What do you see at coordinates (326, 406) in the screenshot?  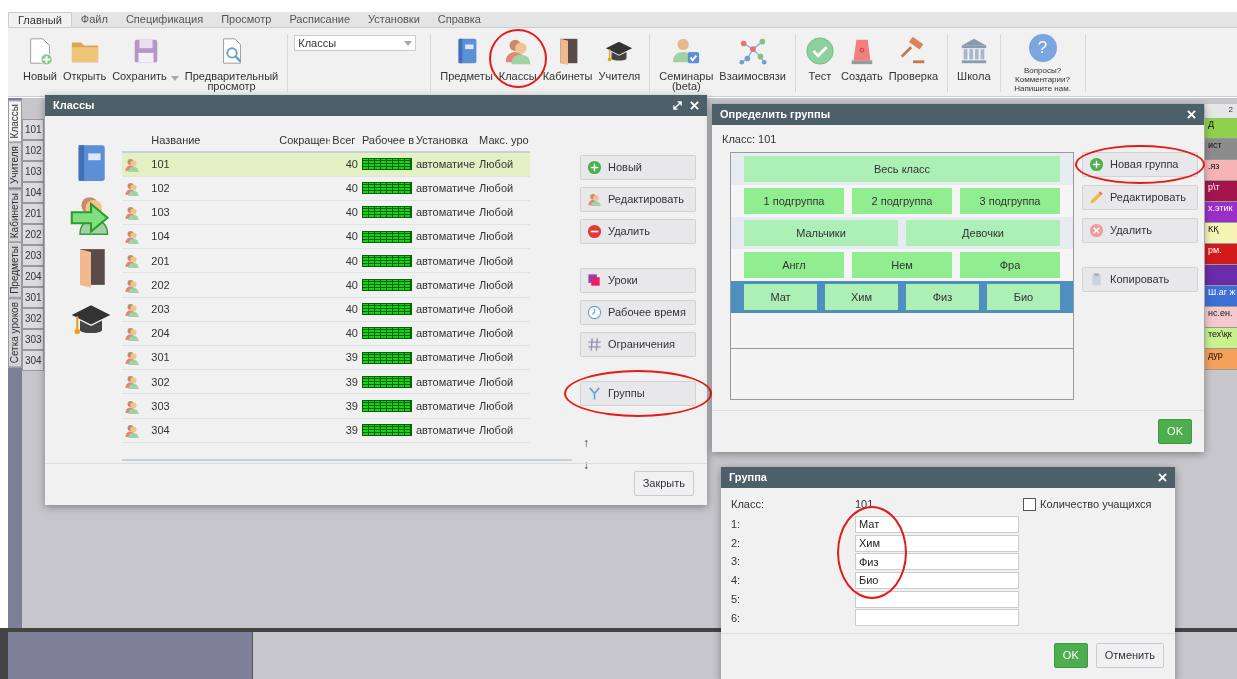 I see `table-row: 303 39 автоматиче Любой` at bounding box center [326, 406].